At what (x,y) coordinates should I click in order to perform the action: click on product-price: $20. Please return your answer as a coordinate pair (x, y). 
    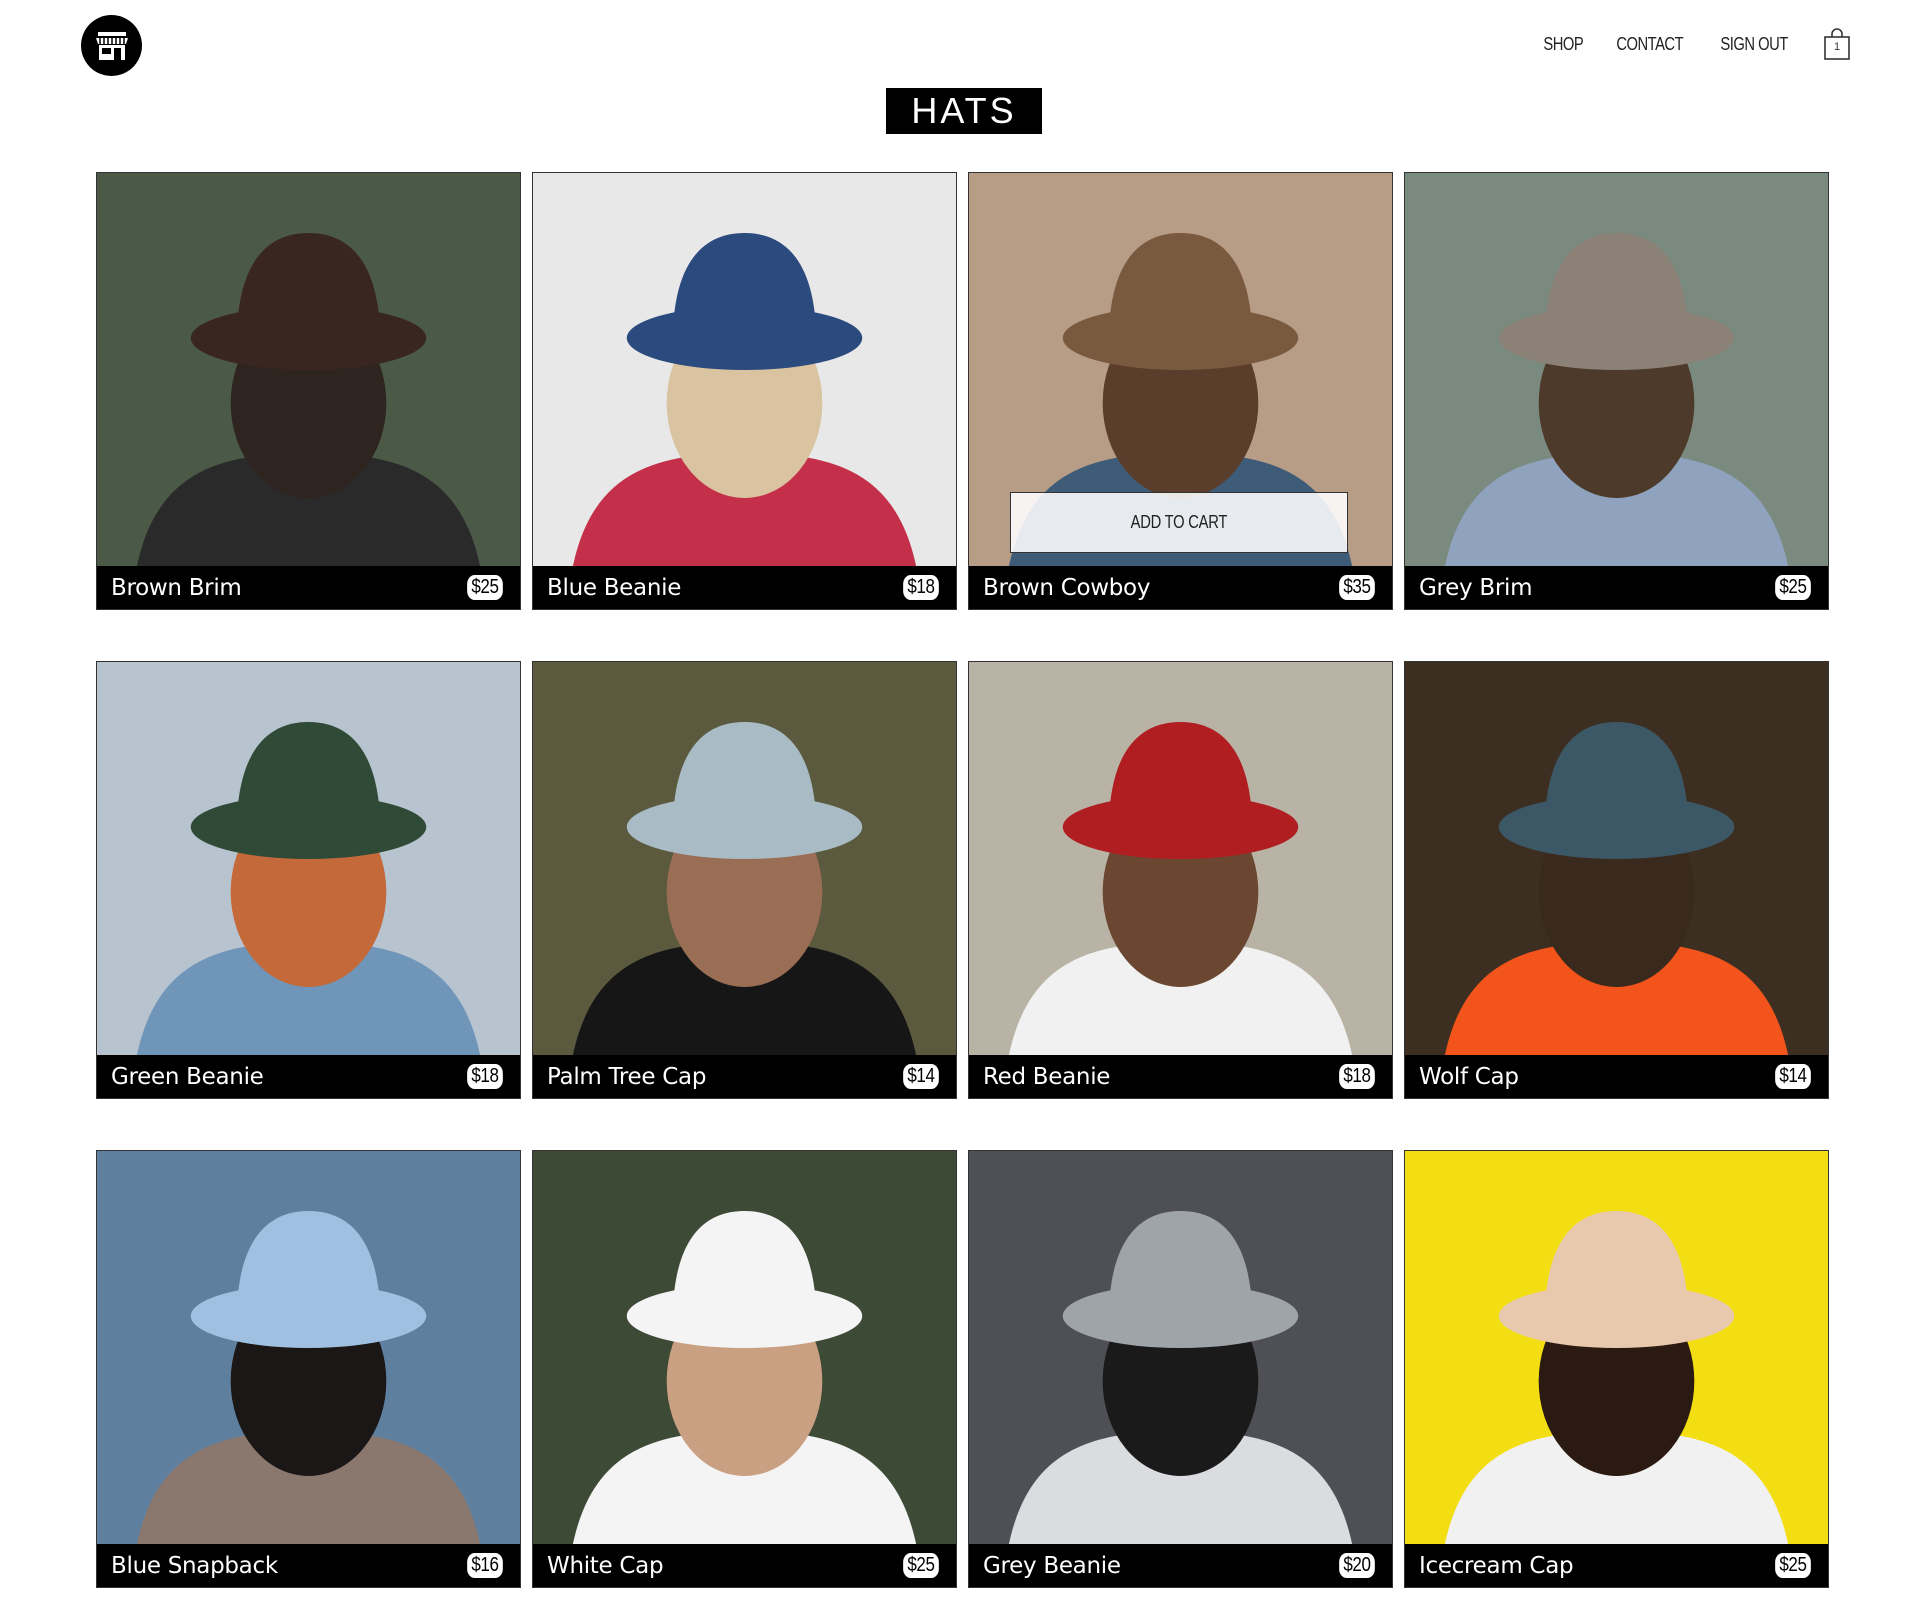
    Looking at the image, I should click on (1357, 1565).